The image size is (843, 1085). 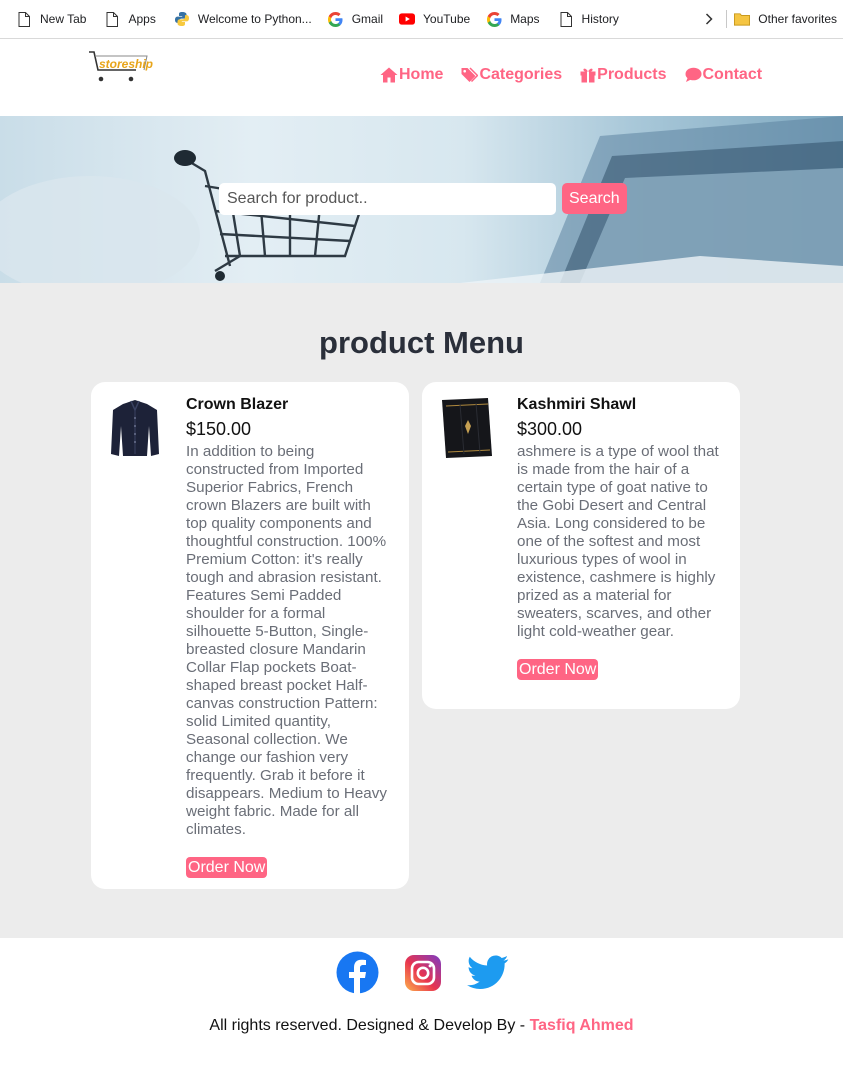 What do you see at coordinates (466, 428) in the screenshot?
I see `shawl-image` at bounding box center [466, 428].